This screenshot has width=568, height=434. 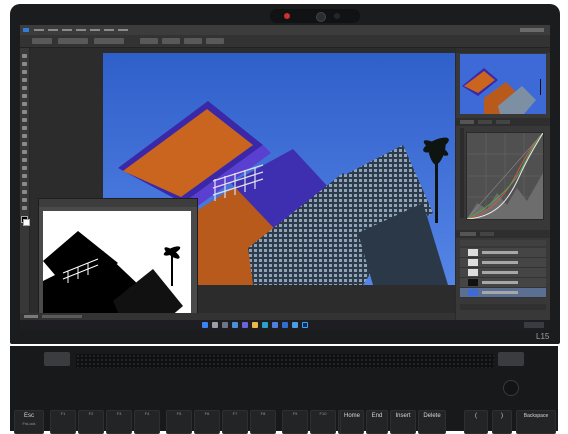 I want to click on key-left-paren: (, so click(x=476, y=422).